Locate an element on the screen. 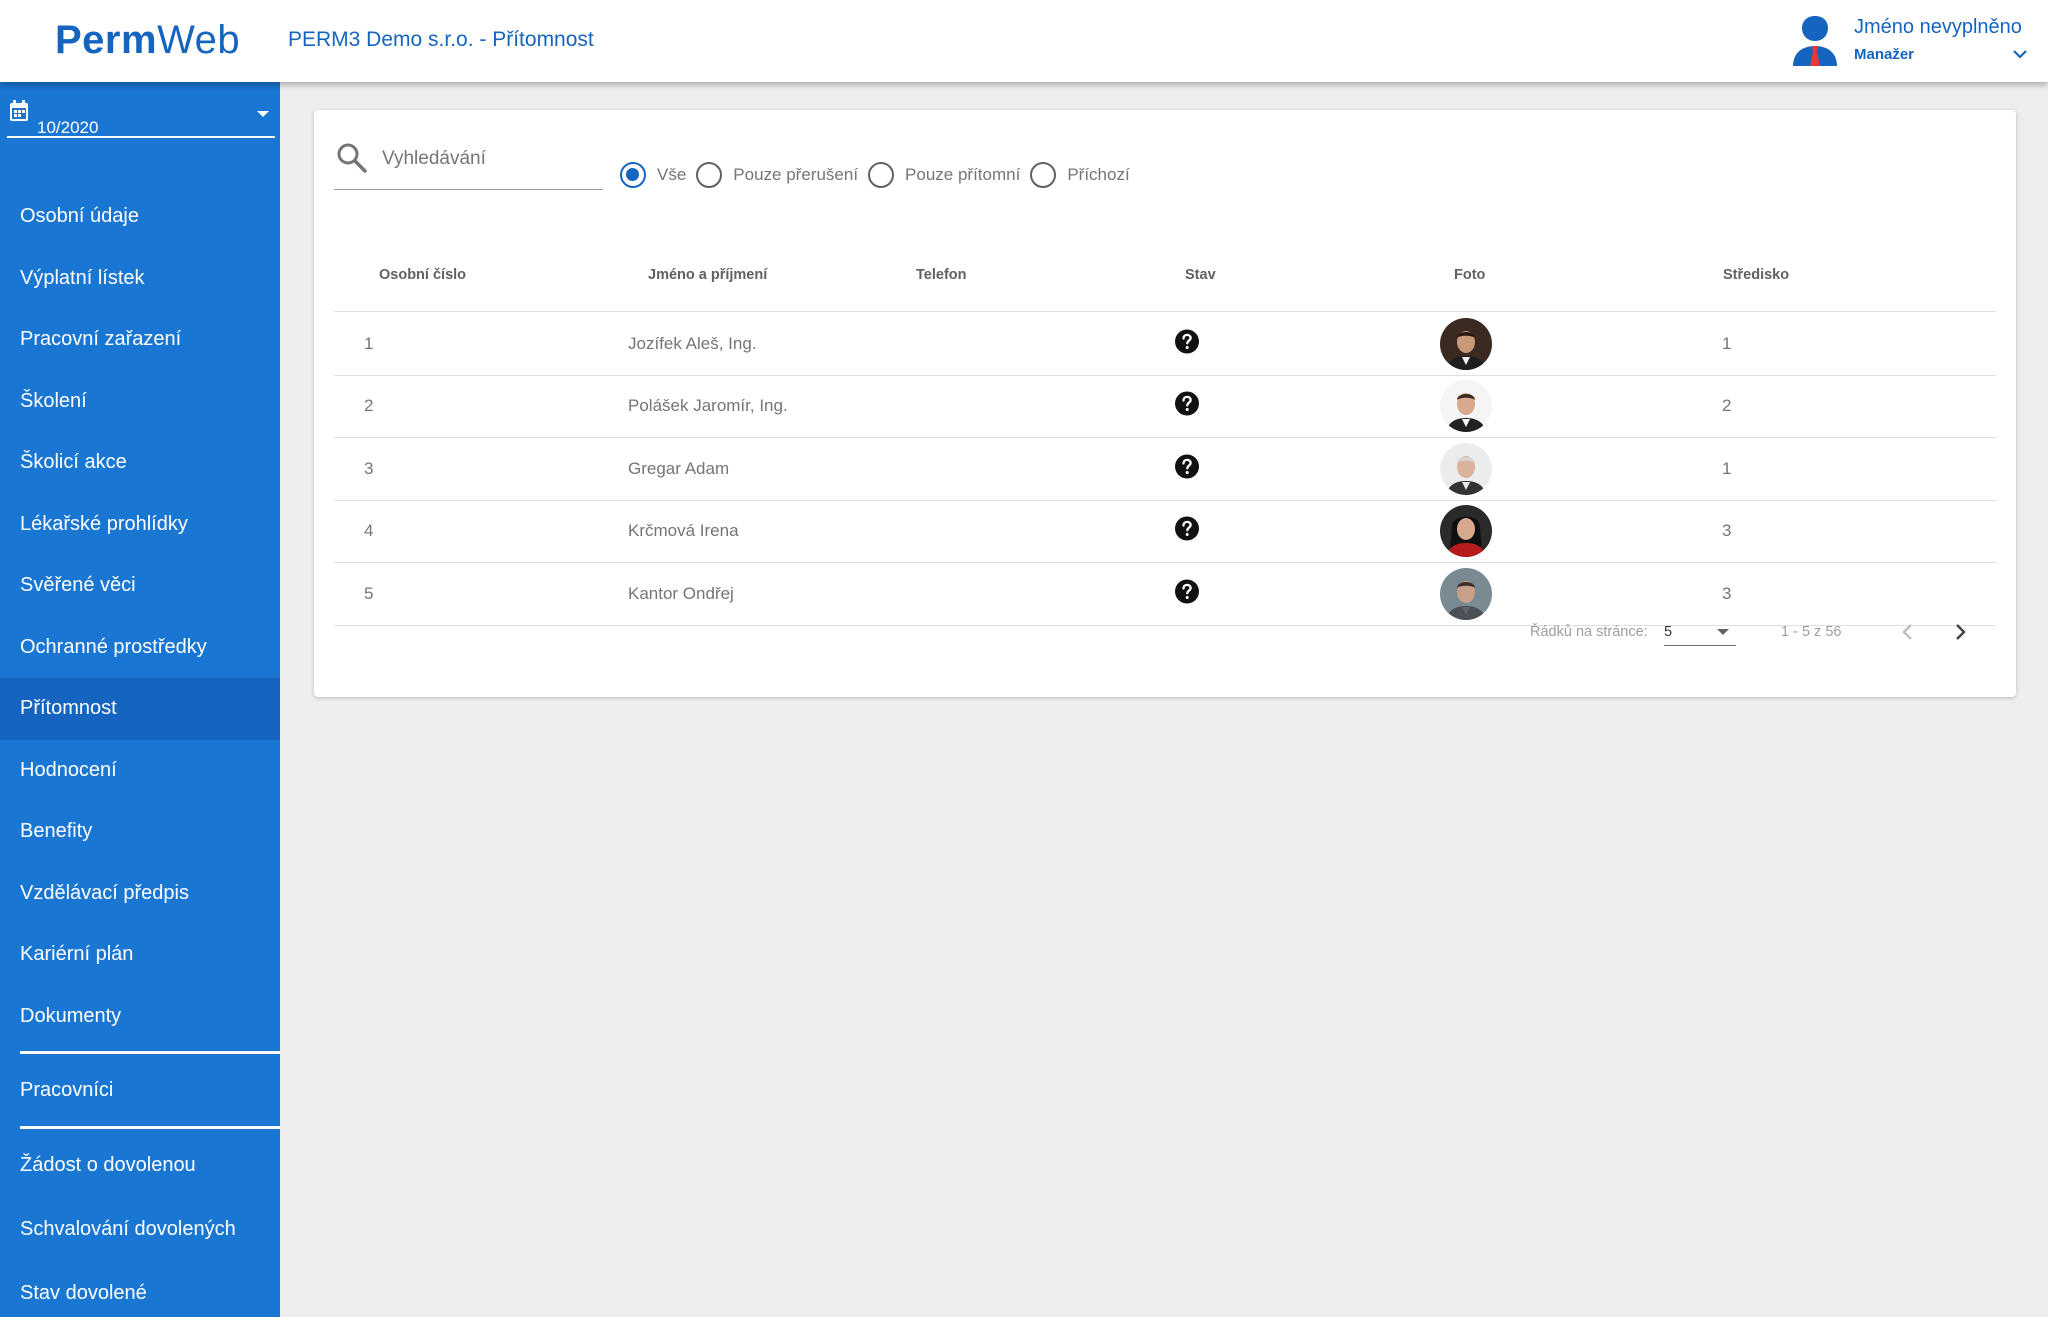  search-input is located at coordinates (489, 159).